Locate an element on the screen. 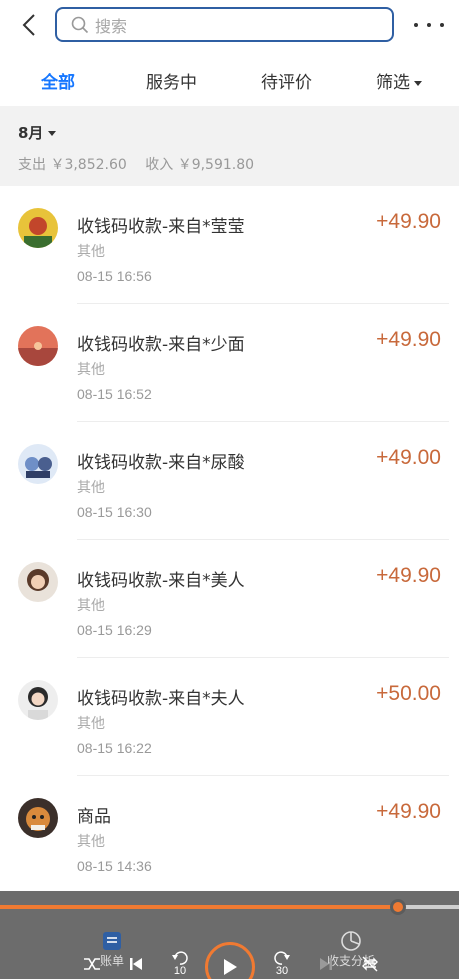 The image size is (459, 979). income-total: 收入 ￥9,591.80 is located at coordinates (200, 165).